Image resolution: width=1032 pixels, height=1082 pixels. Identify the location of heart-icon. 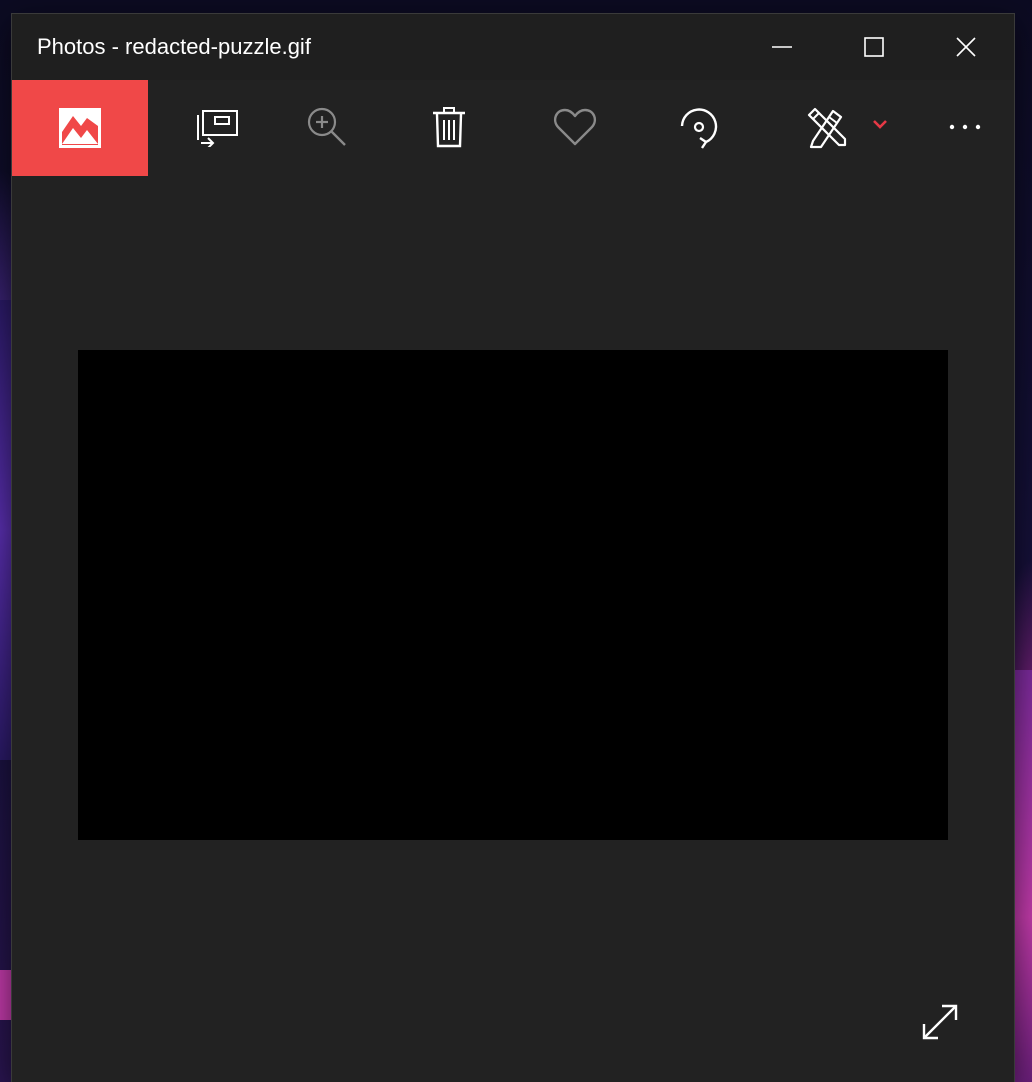
(575, 127).